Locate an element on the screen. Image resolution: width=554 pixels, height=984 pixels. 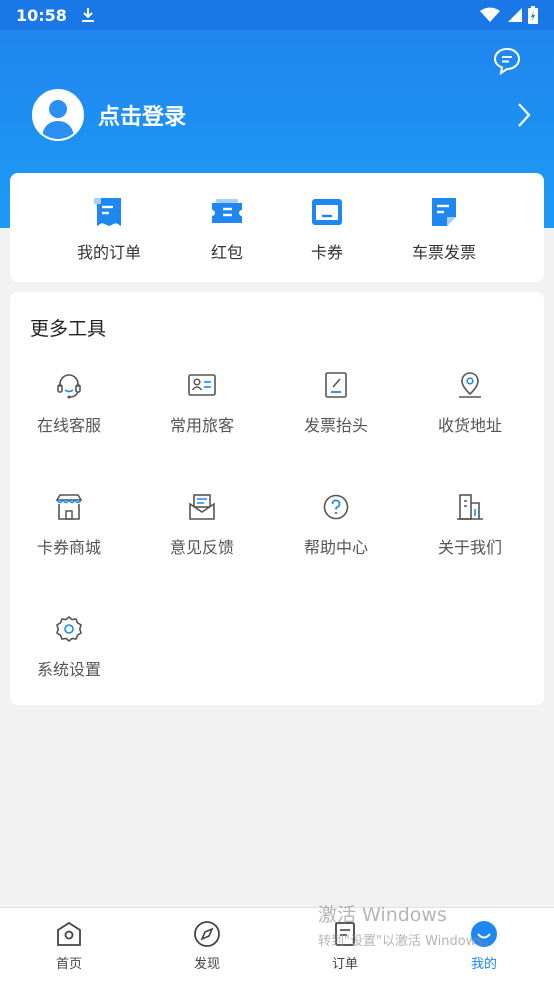
status-bar: 10:58 is located at coordinates (277, 15).